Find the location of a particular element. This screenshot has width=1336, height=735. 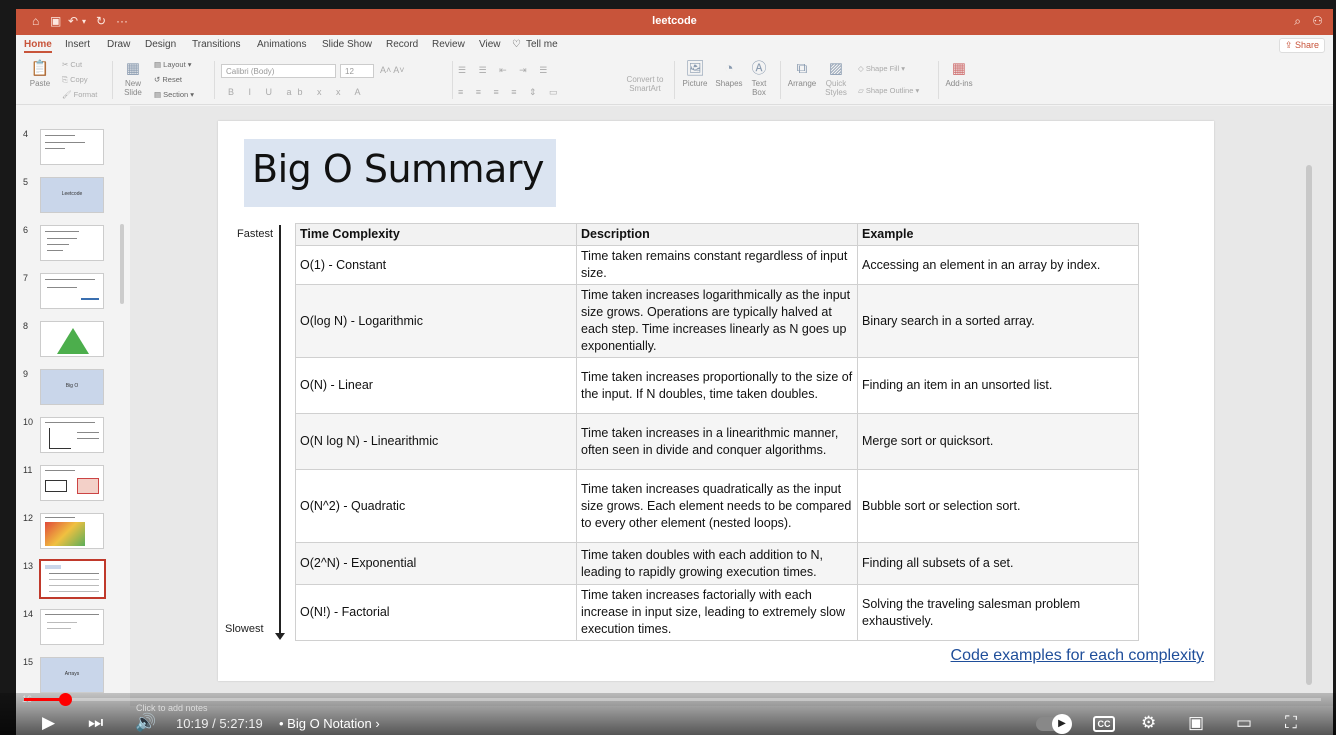

tab-design: Design is located at coordinates (160, 44).